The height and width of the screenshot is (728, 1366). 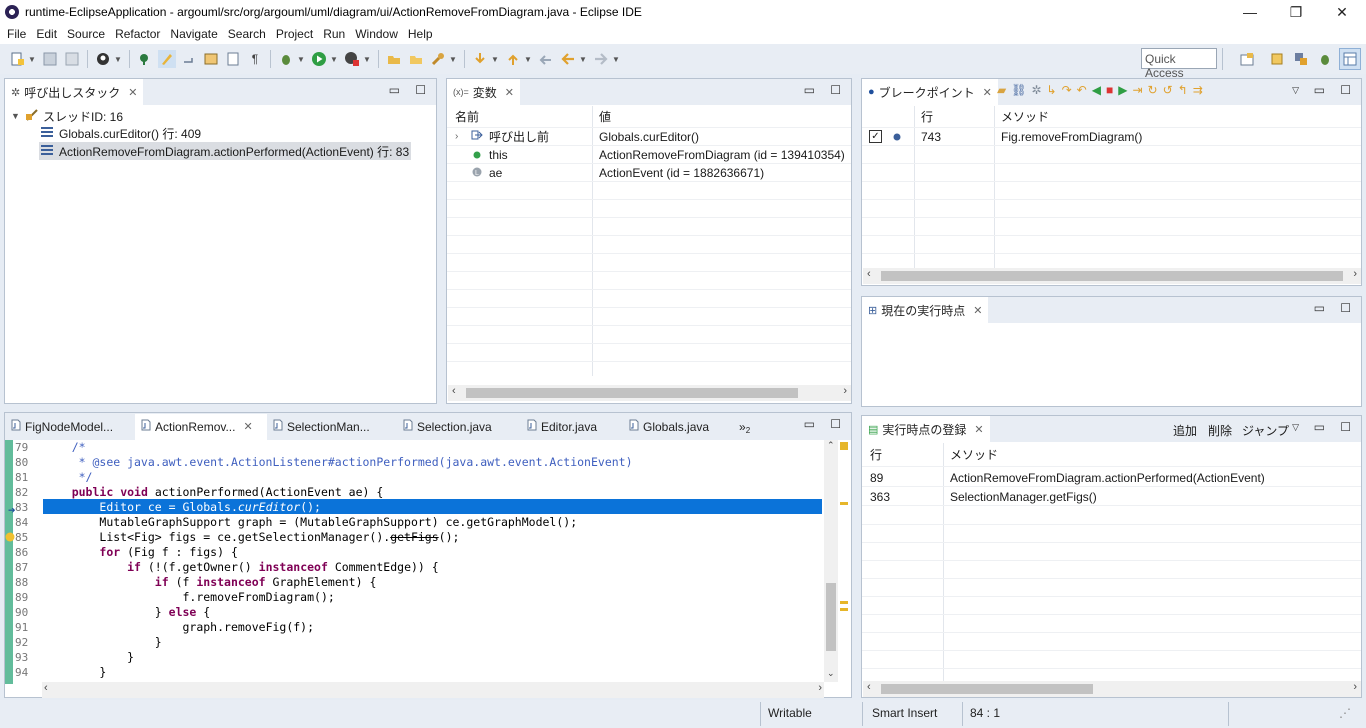 What do you see at coordinates (546, 59) in the screenshot?
I see `last-edit-icon` at bounding box center [546, 59].